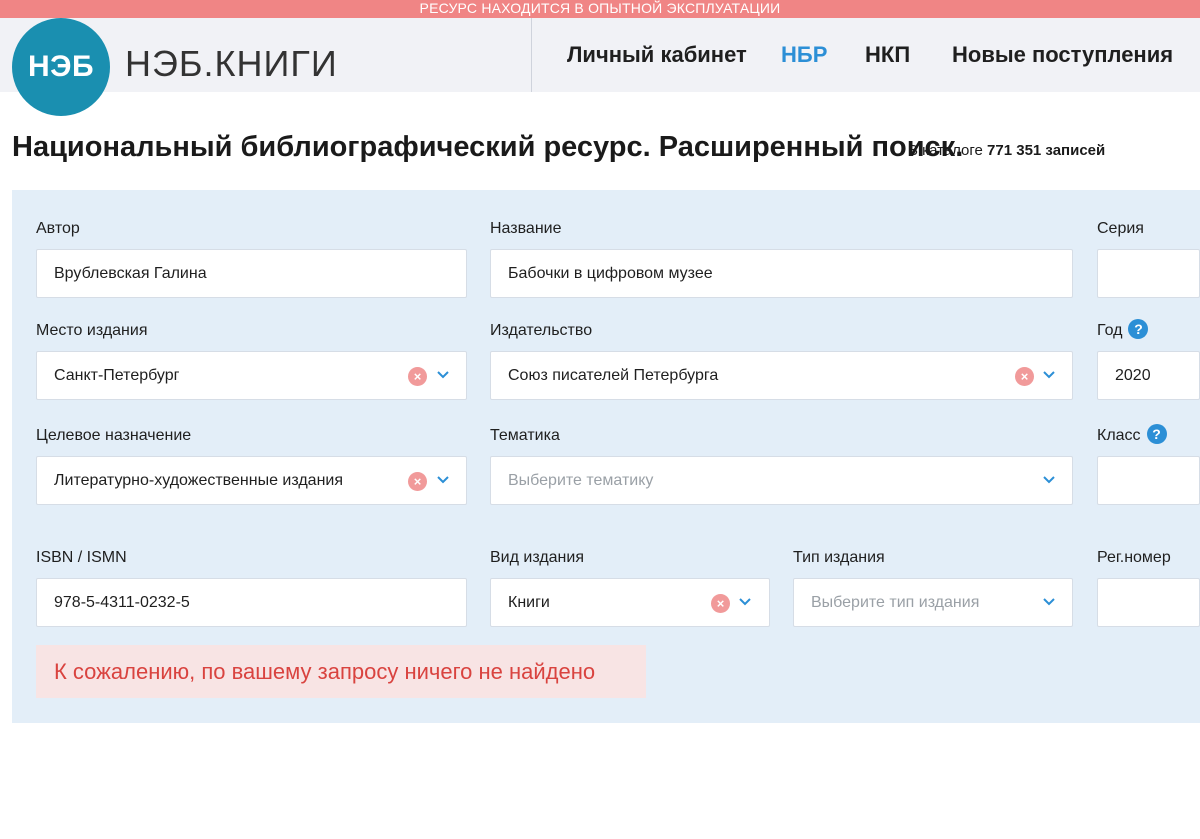 Image resolution: width=1200 pixels, height=839 pixels. Describe the element at coordinates (630, 602) in the screenshot. I see `edition-kind-select: Книги ×` at that location.